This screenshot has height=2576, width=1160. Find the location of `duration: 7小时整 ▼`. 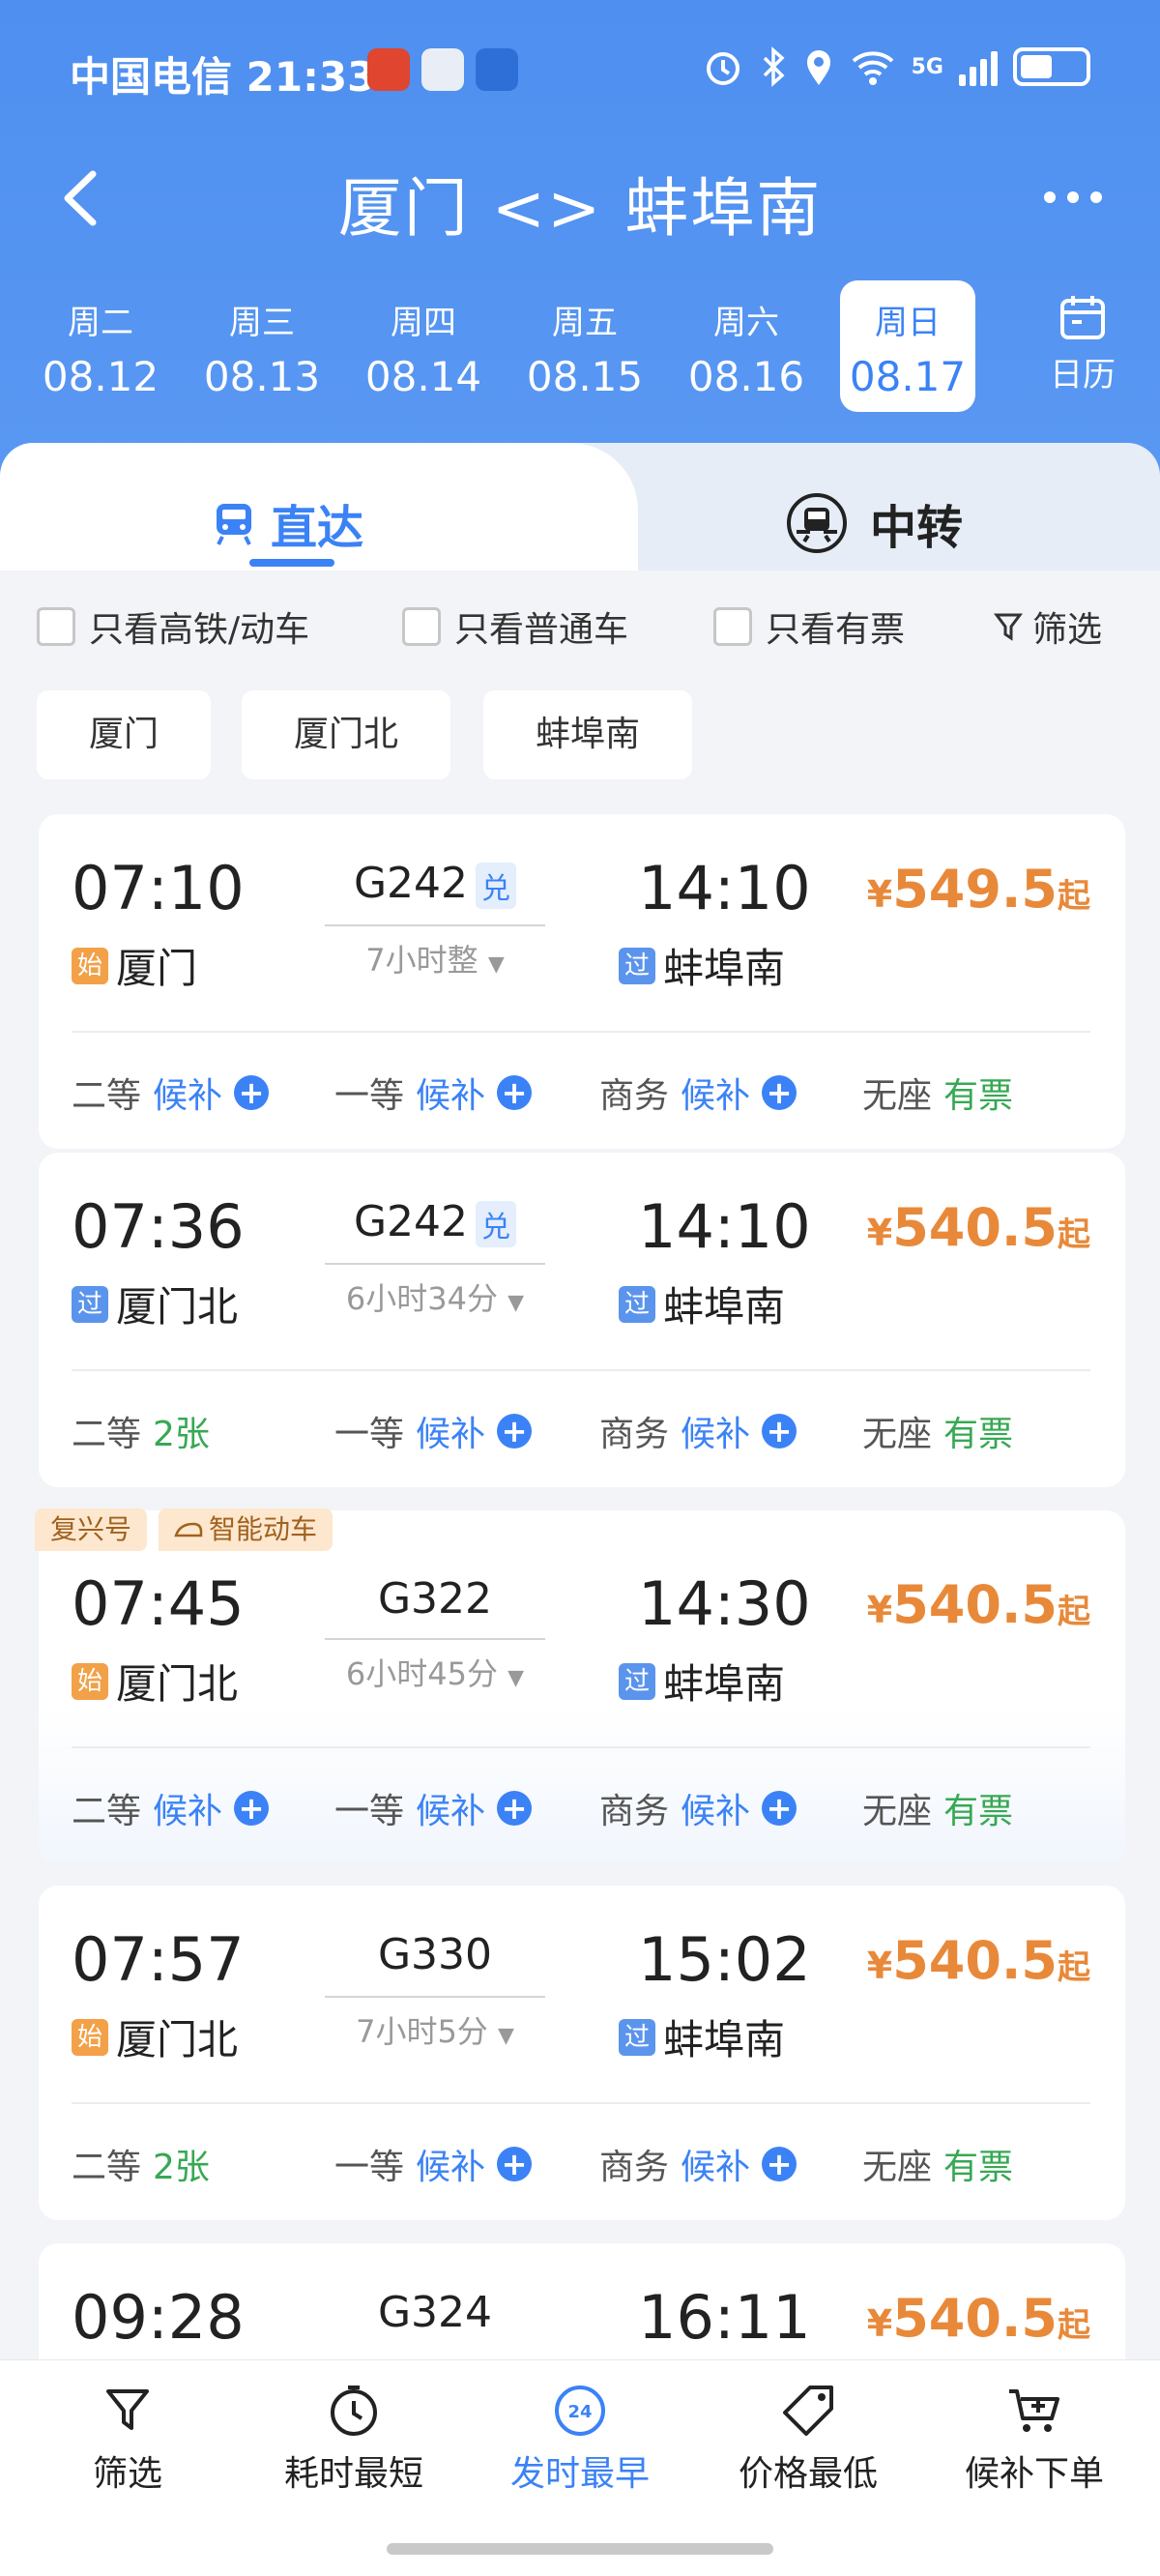

duration: 7小时整 ▼ is located at coordinates (435, 958).